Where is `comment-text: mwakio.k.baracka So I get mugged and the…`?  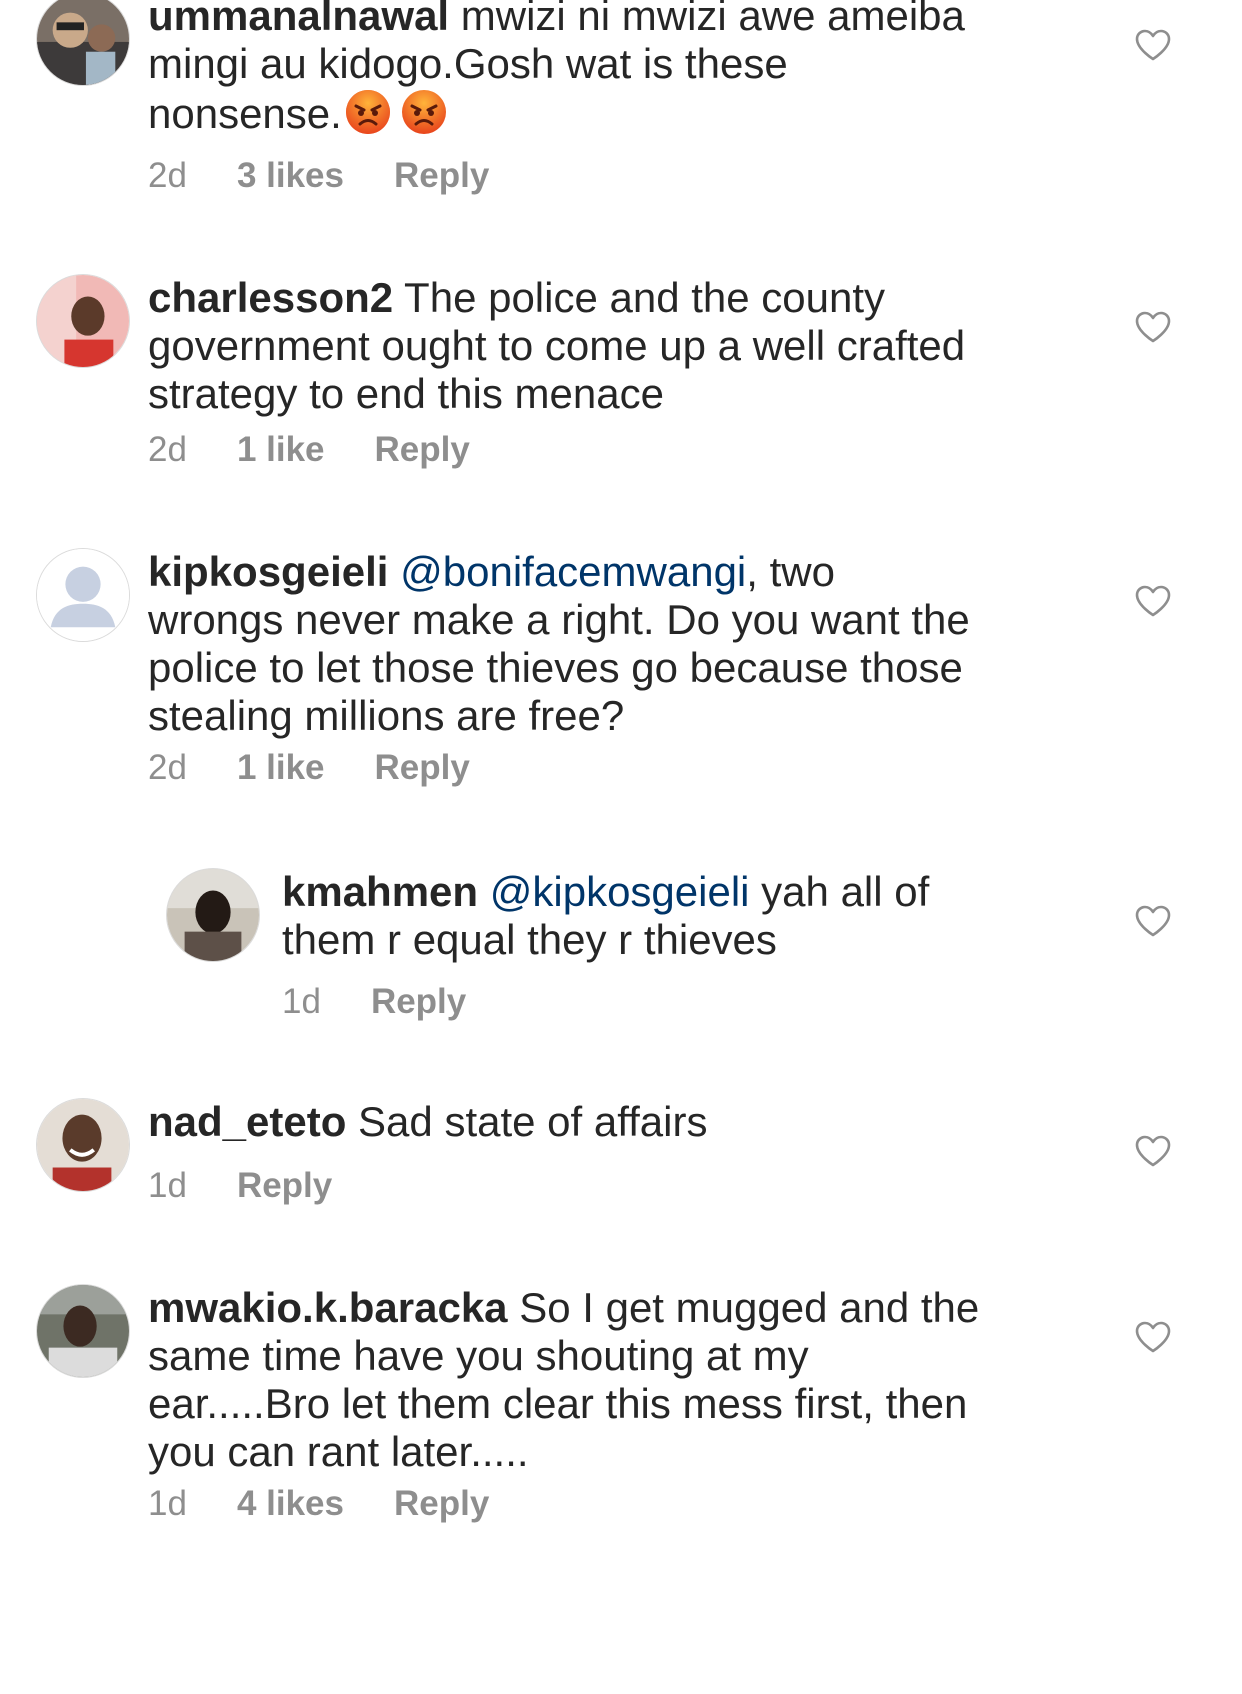 comment-text: mwakio.k.baracka So I get mugged and the… is located at coordinates (573, 1380).